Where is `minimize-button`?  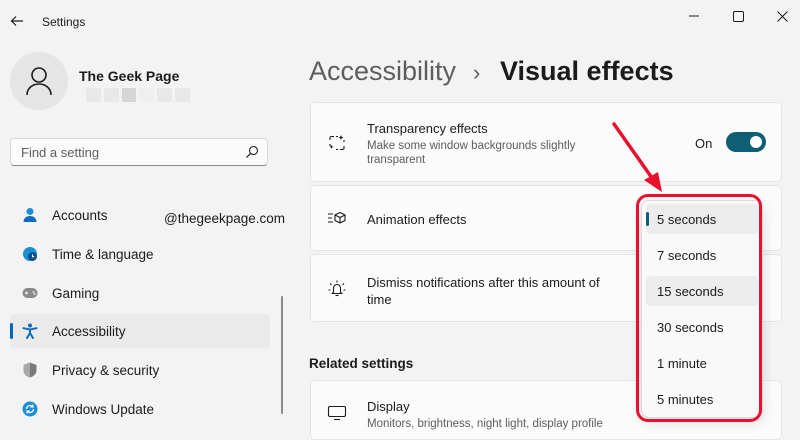 minimize-button is located at coordinates (694, 16).